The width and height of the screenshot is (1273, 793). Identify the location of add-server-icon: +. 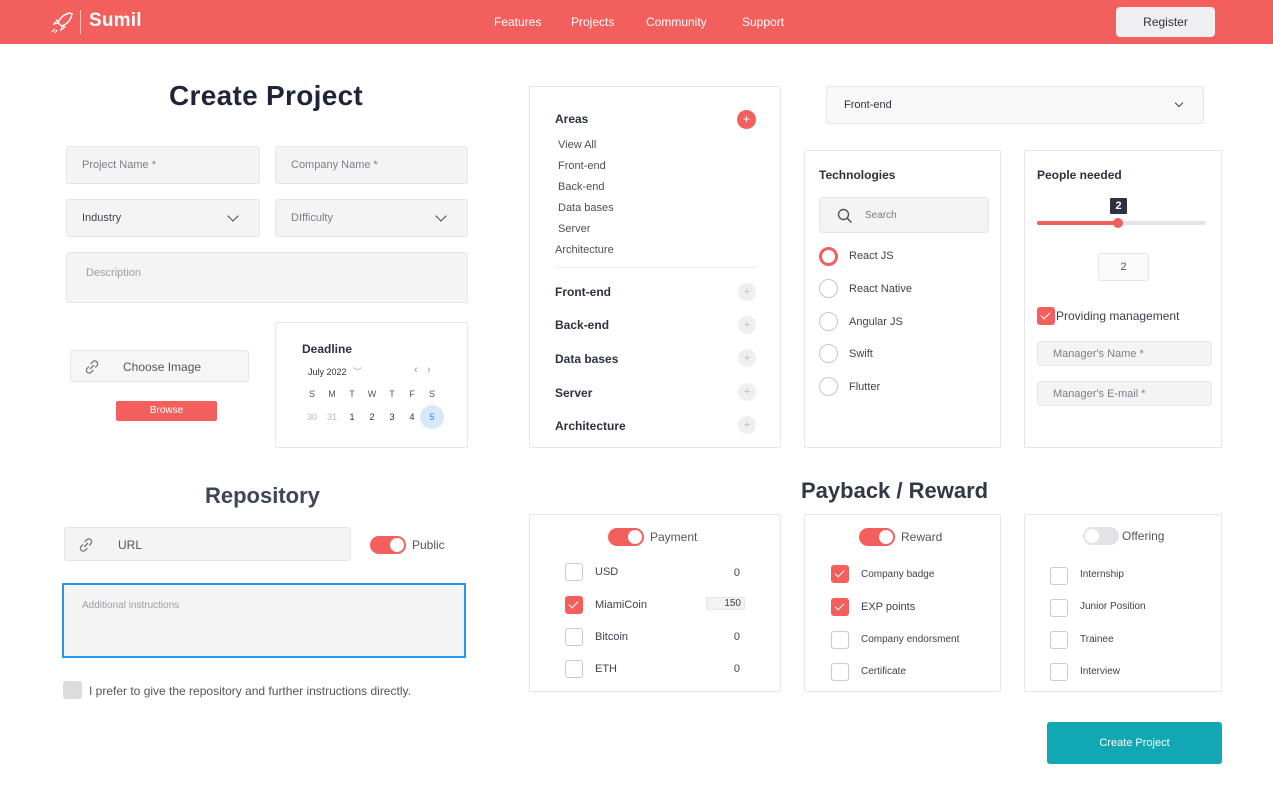
(747, 392).